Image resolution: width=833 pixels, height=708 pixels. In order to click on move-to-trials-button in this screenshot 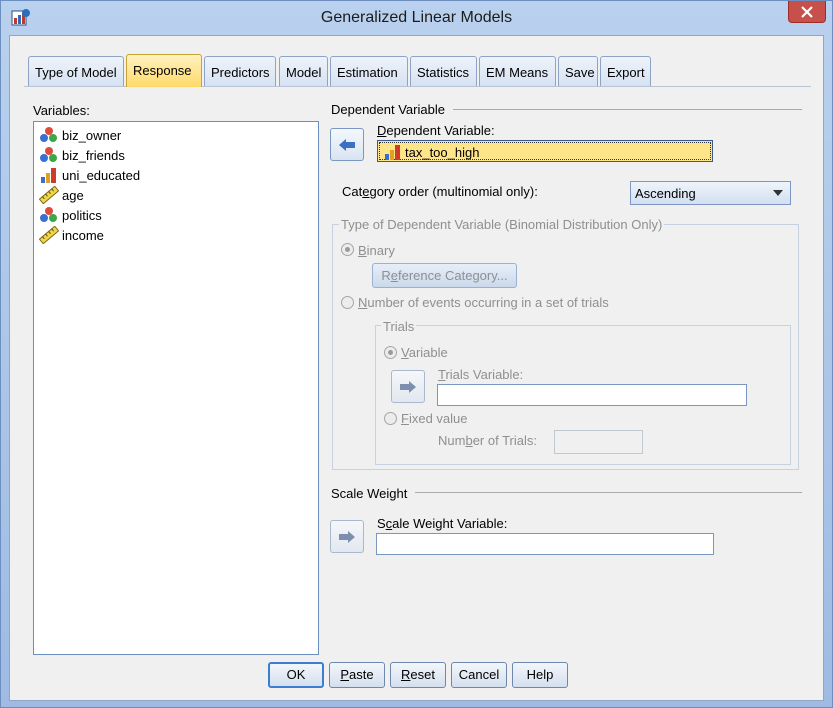, I will do `click(408, 386)`.